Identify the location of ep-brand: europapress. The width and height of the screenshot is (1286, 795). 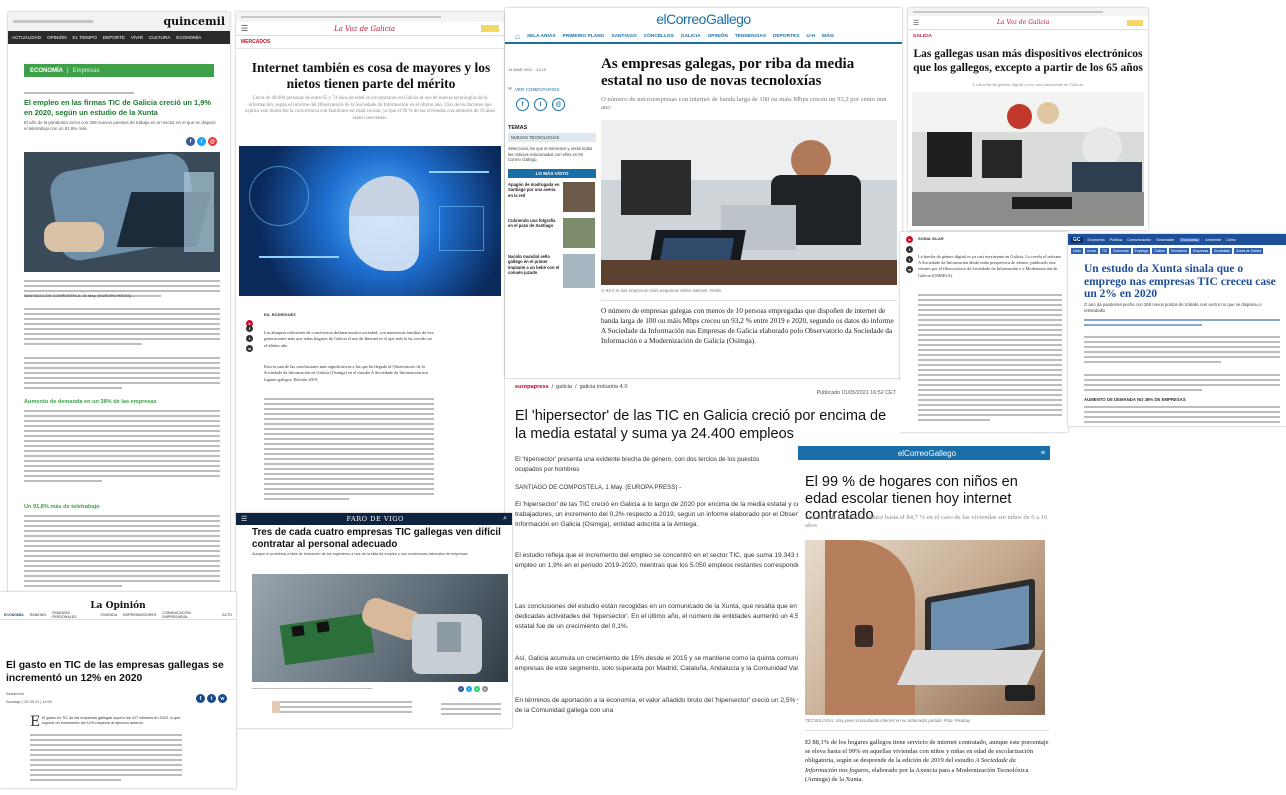
(532, 387).